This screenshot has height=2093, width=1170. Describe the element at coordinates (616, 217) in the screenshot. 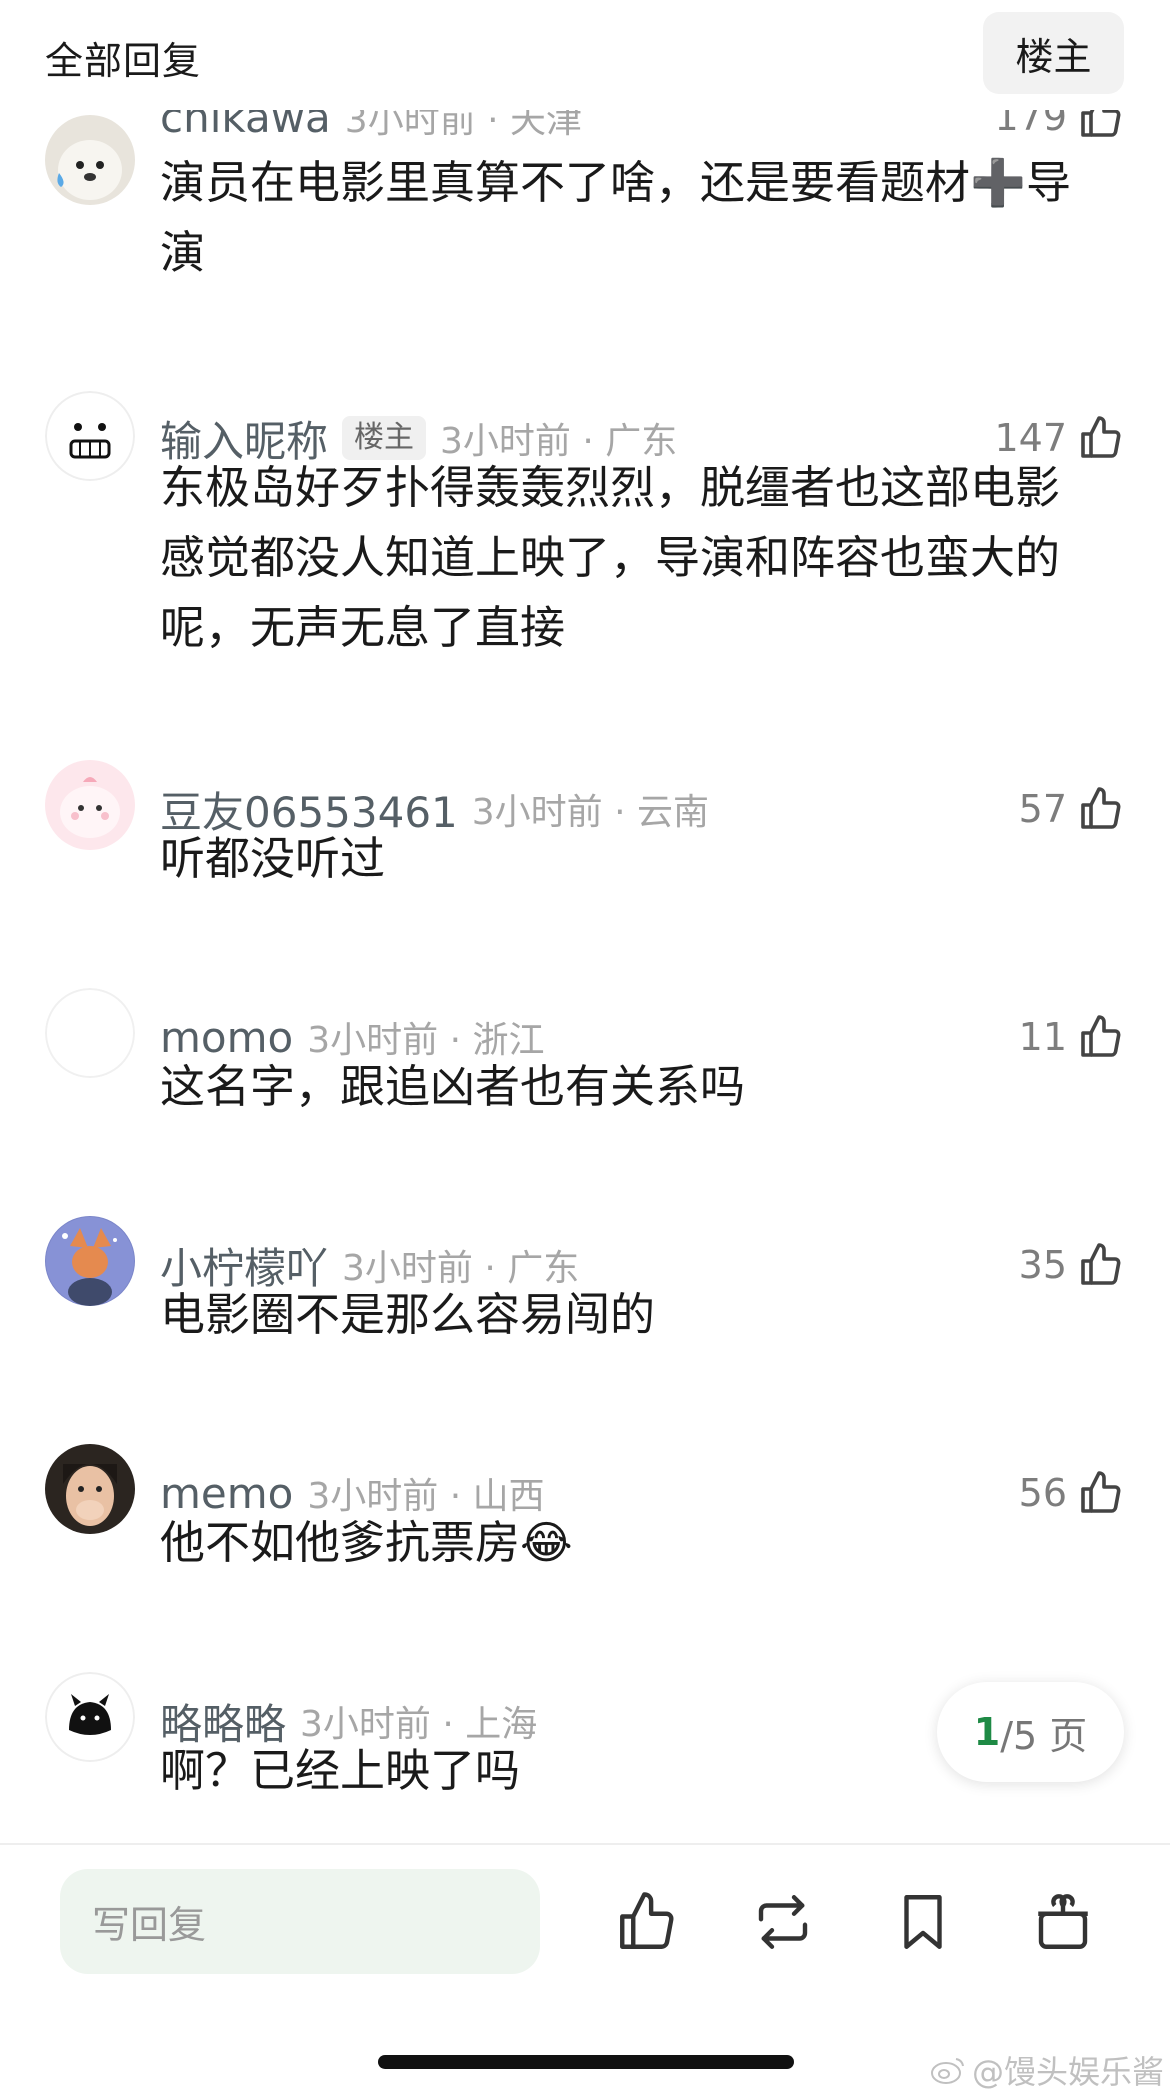

I see `comment-text: 演员在电影里真算不了啥，还是要看题材➕导演` at that location.